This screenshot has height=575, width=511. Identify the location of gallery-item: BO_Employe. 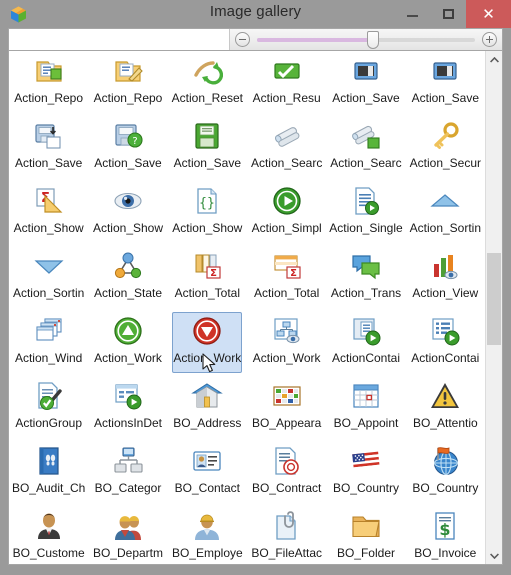
(207, 534).